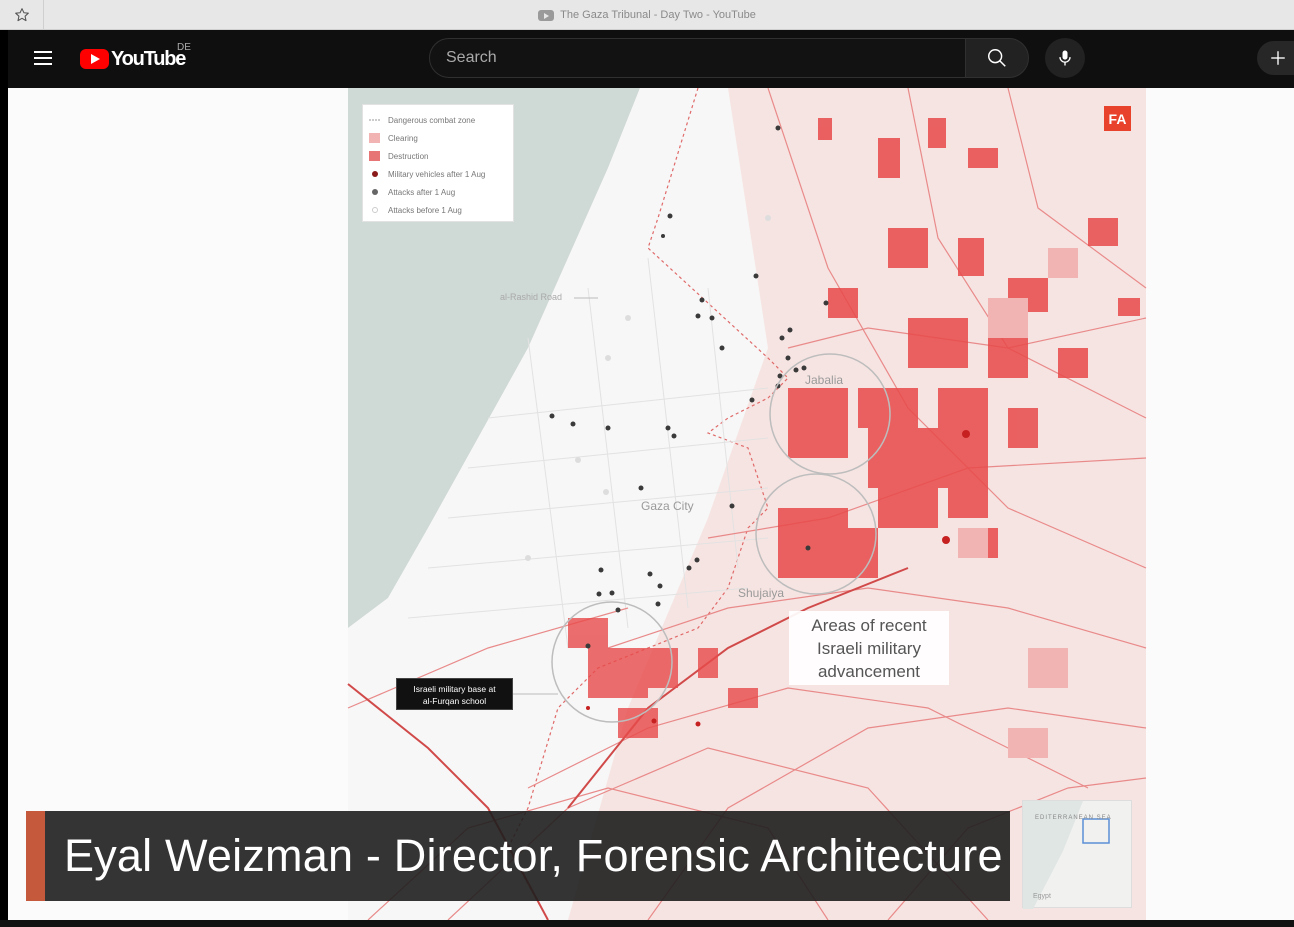 This screenshot has width=1294, height=927. I want to click on youtube-masthead: YouTube DE Search, so click(651, 59).